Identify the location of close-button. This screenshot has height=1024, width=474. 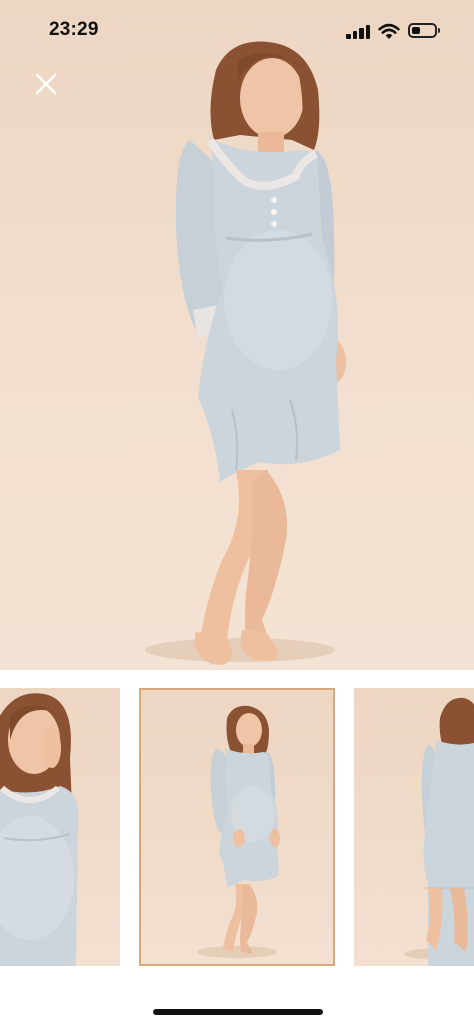
(46, 84).